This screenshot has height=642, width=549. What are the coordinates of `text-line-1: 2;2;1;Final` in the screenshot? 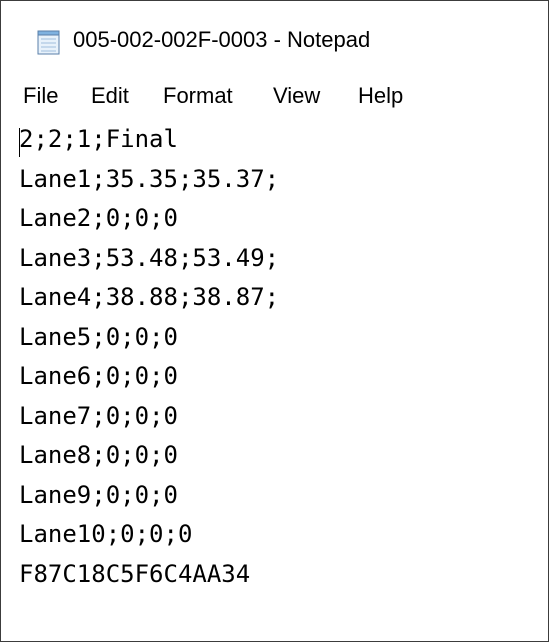 It's located at (98, 139).